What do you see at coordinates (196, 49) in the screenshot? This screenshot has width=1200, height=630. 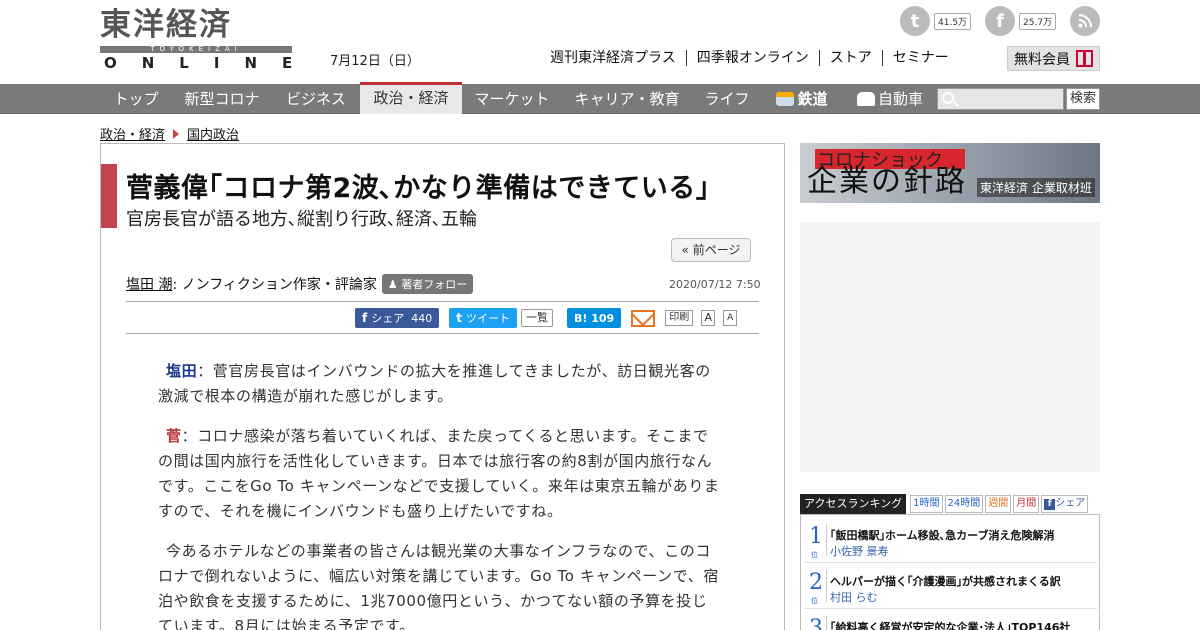 I see `logo-text-sub: TOYOKEIZAI` at bounding box center [196, 49].